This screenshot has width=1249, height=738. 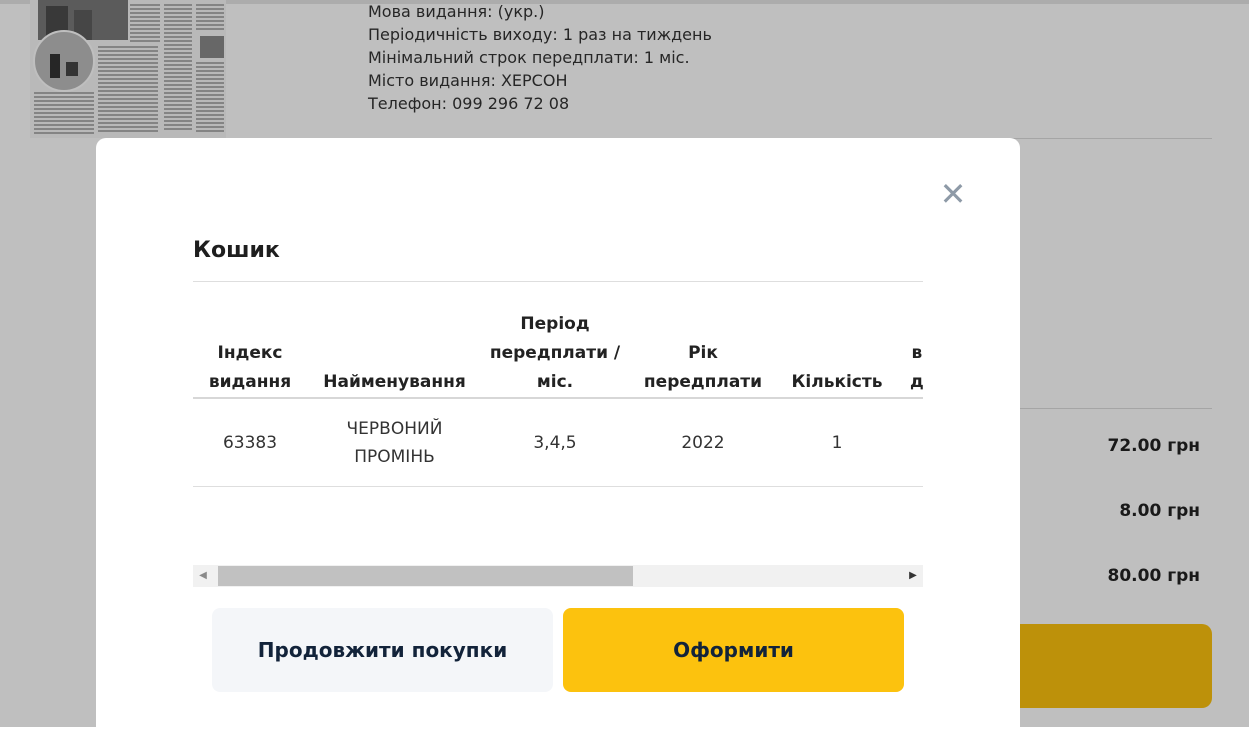 What do you see at coordinates (703, 443) in the screenshot?
I see `cell-year: 2022` at bounding box center [703, 443].